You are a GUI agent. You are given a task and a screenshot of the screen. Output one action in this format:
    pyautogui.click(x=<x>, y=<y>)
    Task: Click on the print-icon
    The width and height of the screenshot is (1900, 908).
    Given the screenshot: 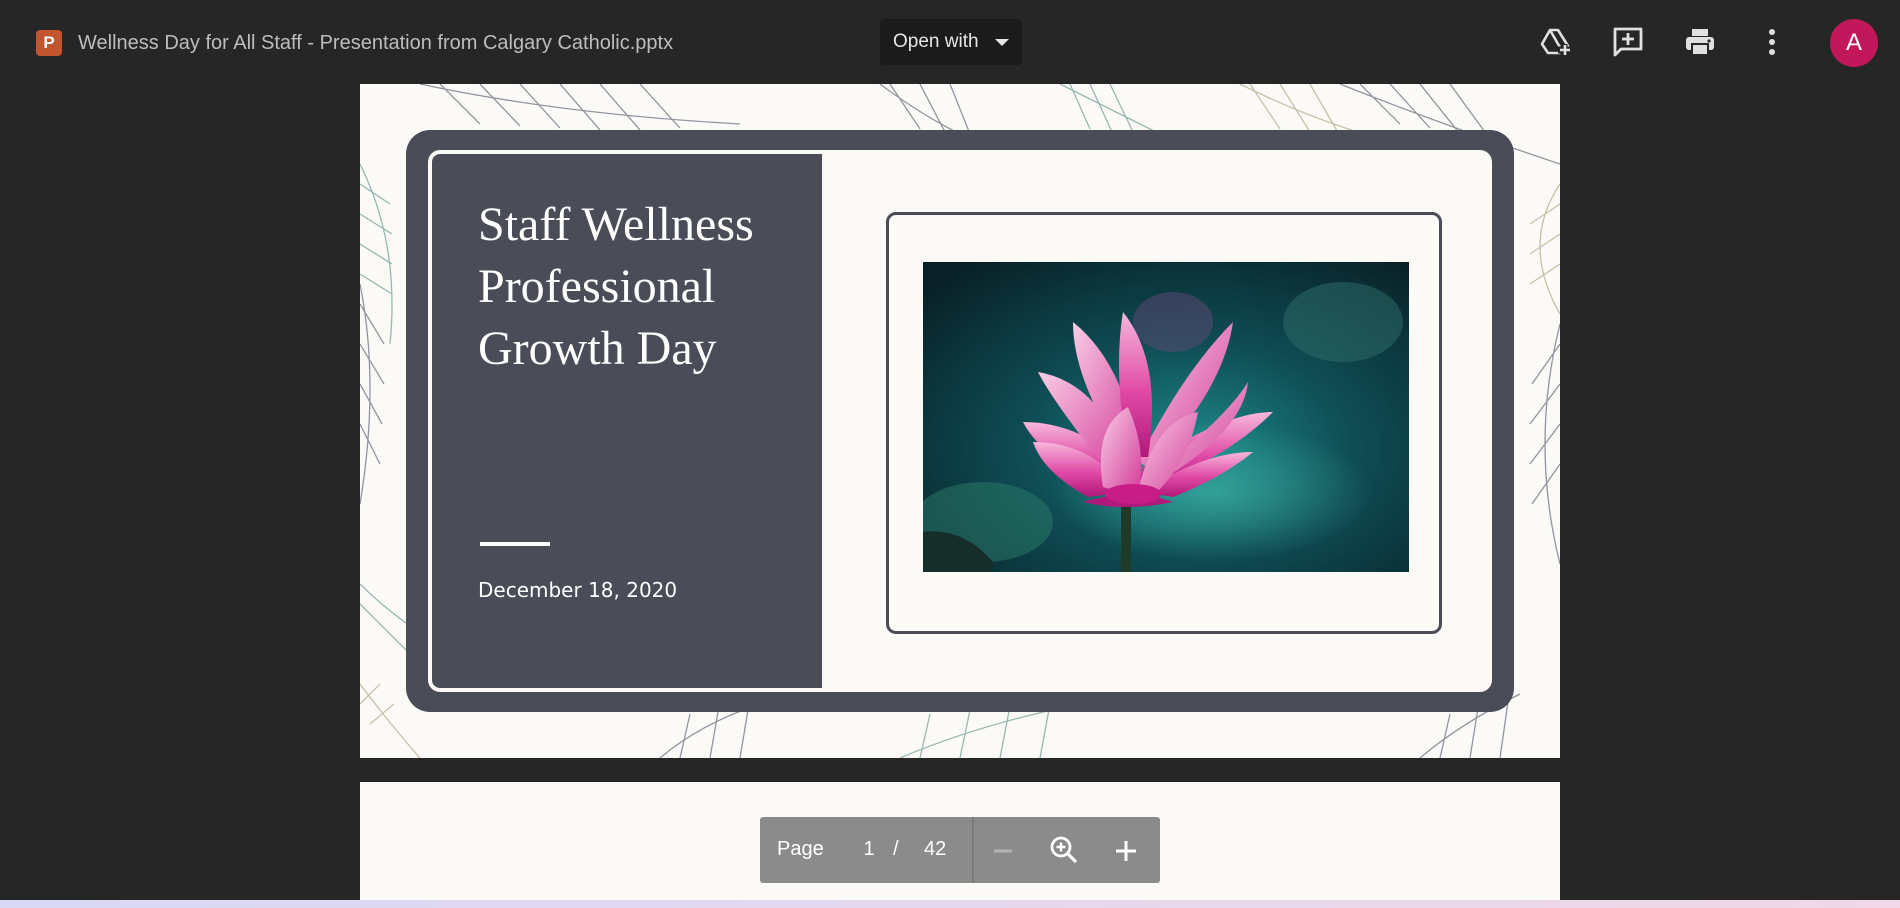 What is the action you would take?
    pyautogui.click(x=1700, y=42)
    